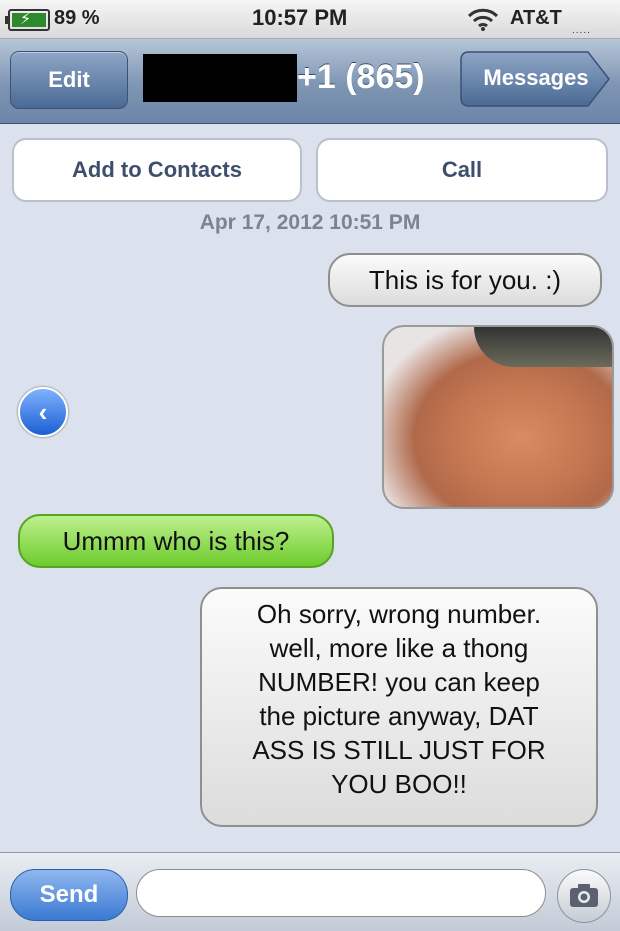 The height and width of the screenshot is (931, 620). I want to click on send-button: Send, so click(69, 895).